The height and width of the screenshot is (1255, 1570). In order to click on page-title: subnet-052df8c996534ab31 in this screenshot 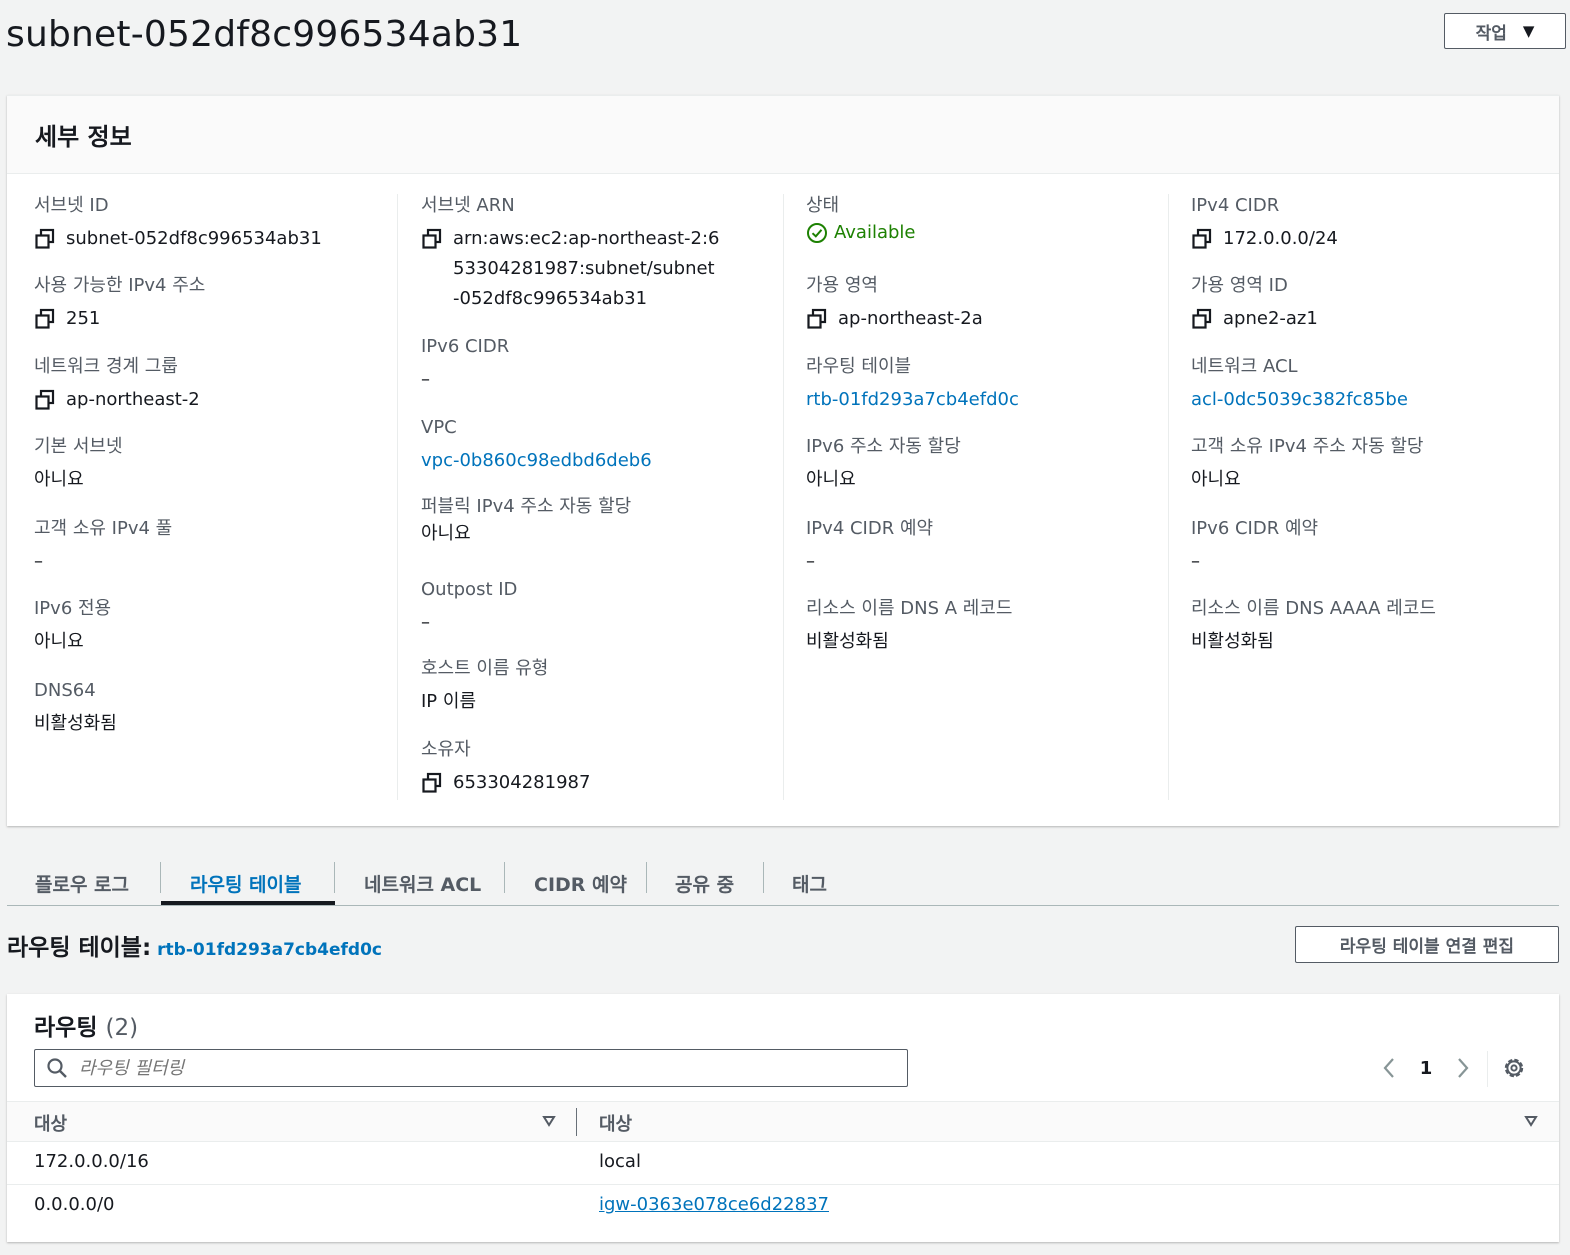, I will do `click(264, 34)`.